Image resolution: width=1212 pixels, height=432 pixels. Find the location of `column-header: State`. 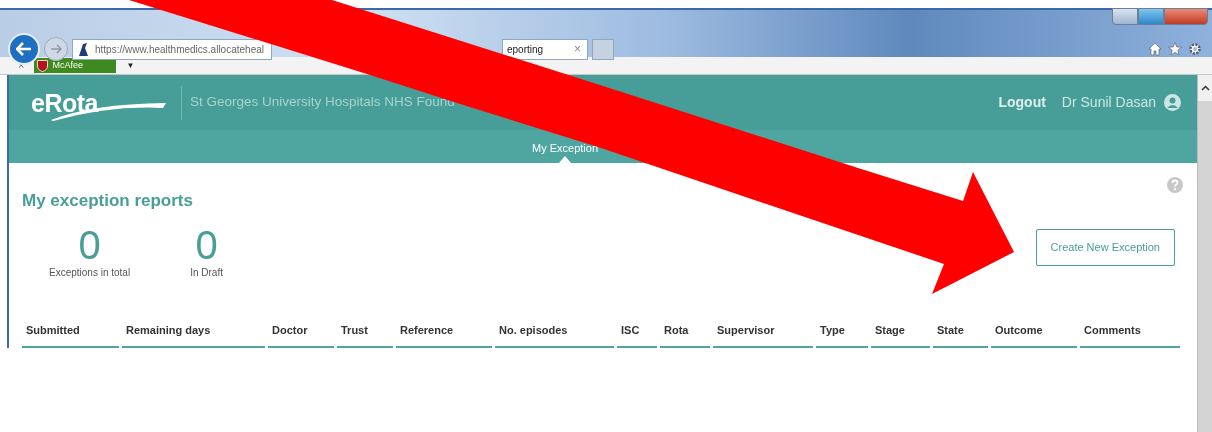

column-header: State is located at coordinates (960, 335).